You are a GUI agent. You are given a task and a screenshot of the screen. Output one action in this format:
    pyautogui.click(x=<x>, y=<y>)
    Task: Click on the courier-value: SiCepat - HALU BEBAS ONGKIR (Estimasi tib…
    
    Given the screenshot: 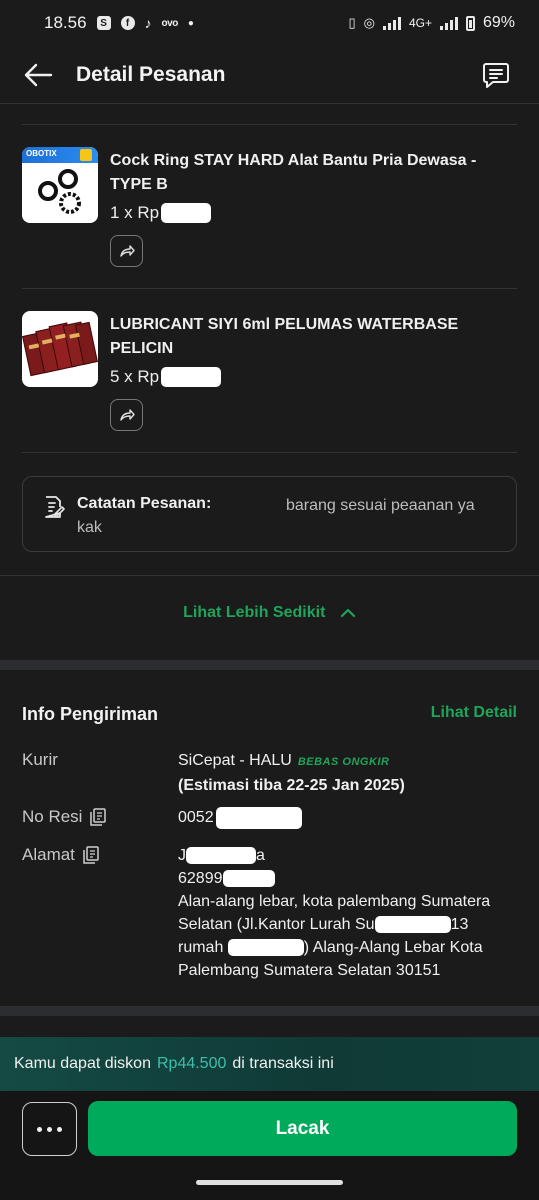 What is the action you would take?
    pyautogui.click(x=350, y=773)
    